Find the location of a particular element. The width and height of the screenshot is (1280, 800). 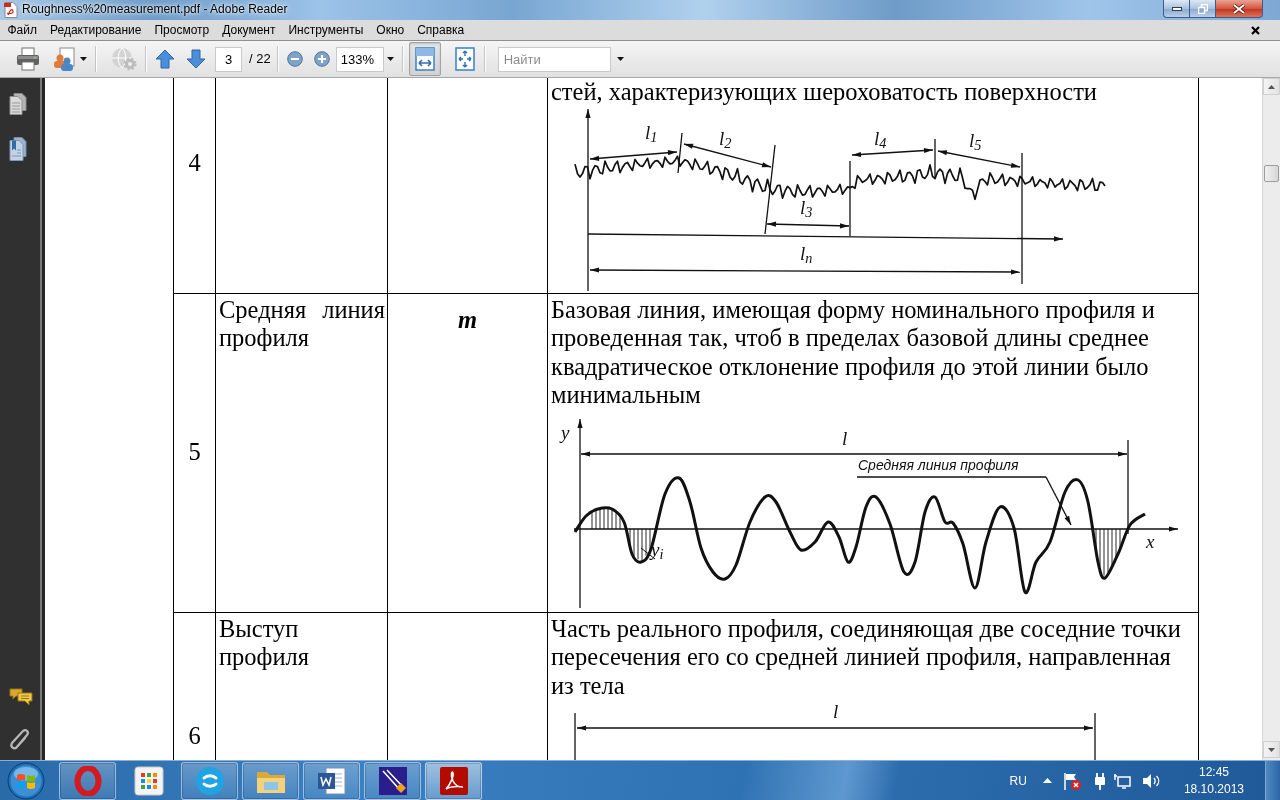

row-number: 6 is located at coordinates (194, 735).